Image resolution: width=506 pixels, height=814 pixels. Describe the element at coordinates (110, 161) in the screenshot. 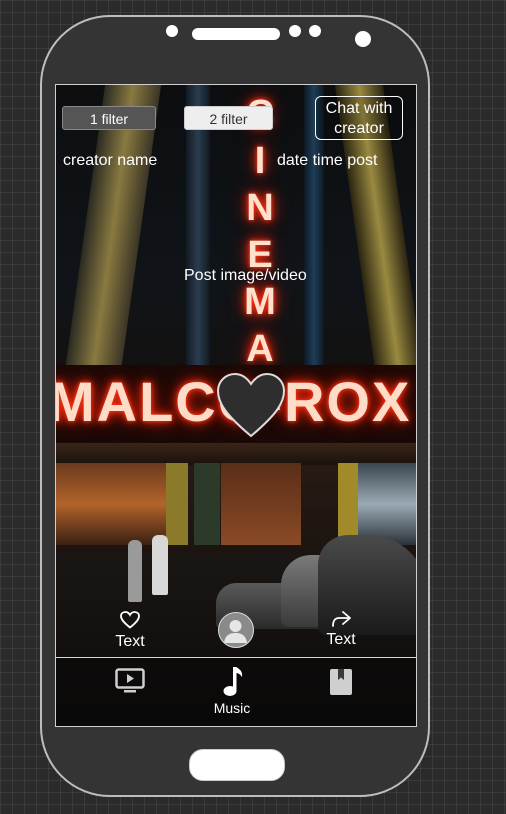

I see `creator-name: creator name` at that location.